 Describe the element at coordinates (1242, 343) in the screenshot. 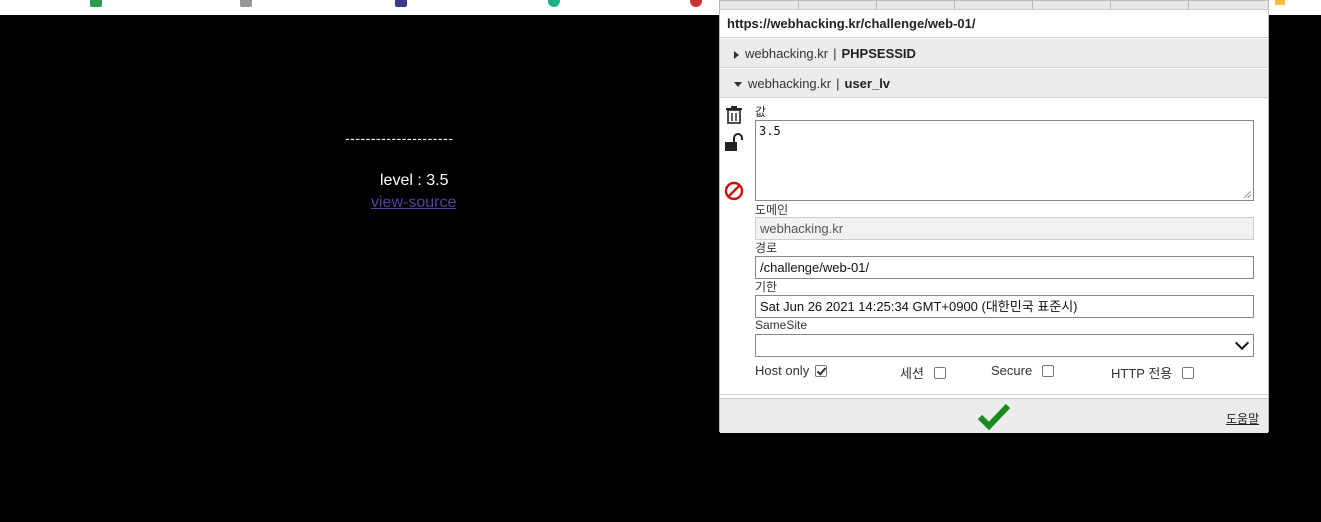

I see `chevron-down-icon` at that location.